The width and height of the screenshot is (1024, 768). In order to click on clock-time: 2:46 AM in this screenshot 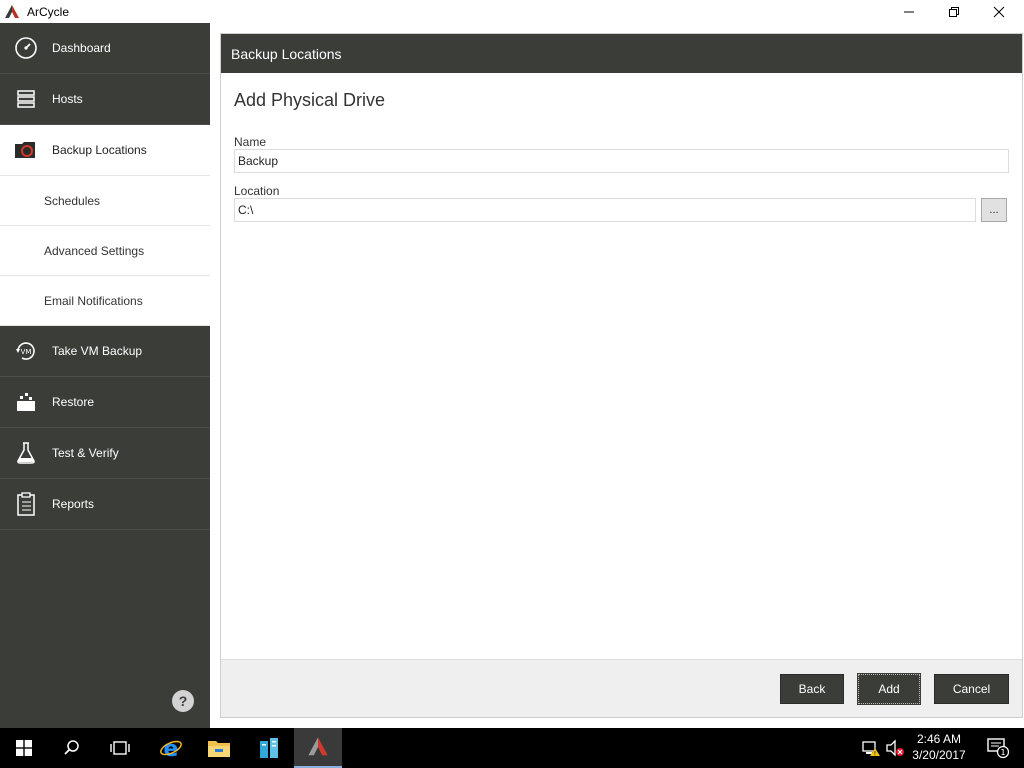, I will do `click(939, 739)`.